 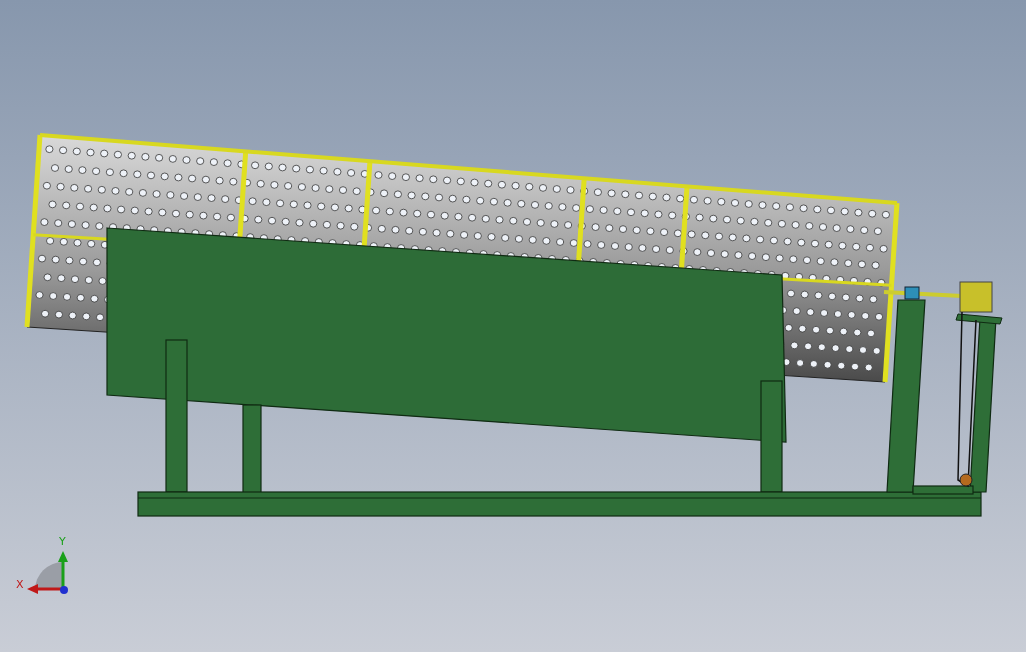 What do you see at coordinates (47, 572) in the screenshot?
I see `axis-triad-drawing` at bounding box center [47, 572].